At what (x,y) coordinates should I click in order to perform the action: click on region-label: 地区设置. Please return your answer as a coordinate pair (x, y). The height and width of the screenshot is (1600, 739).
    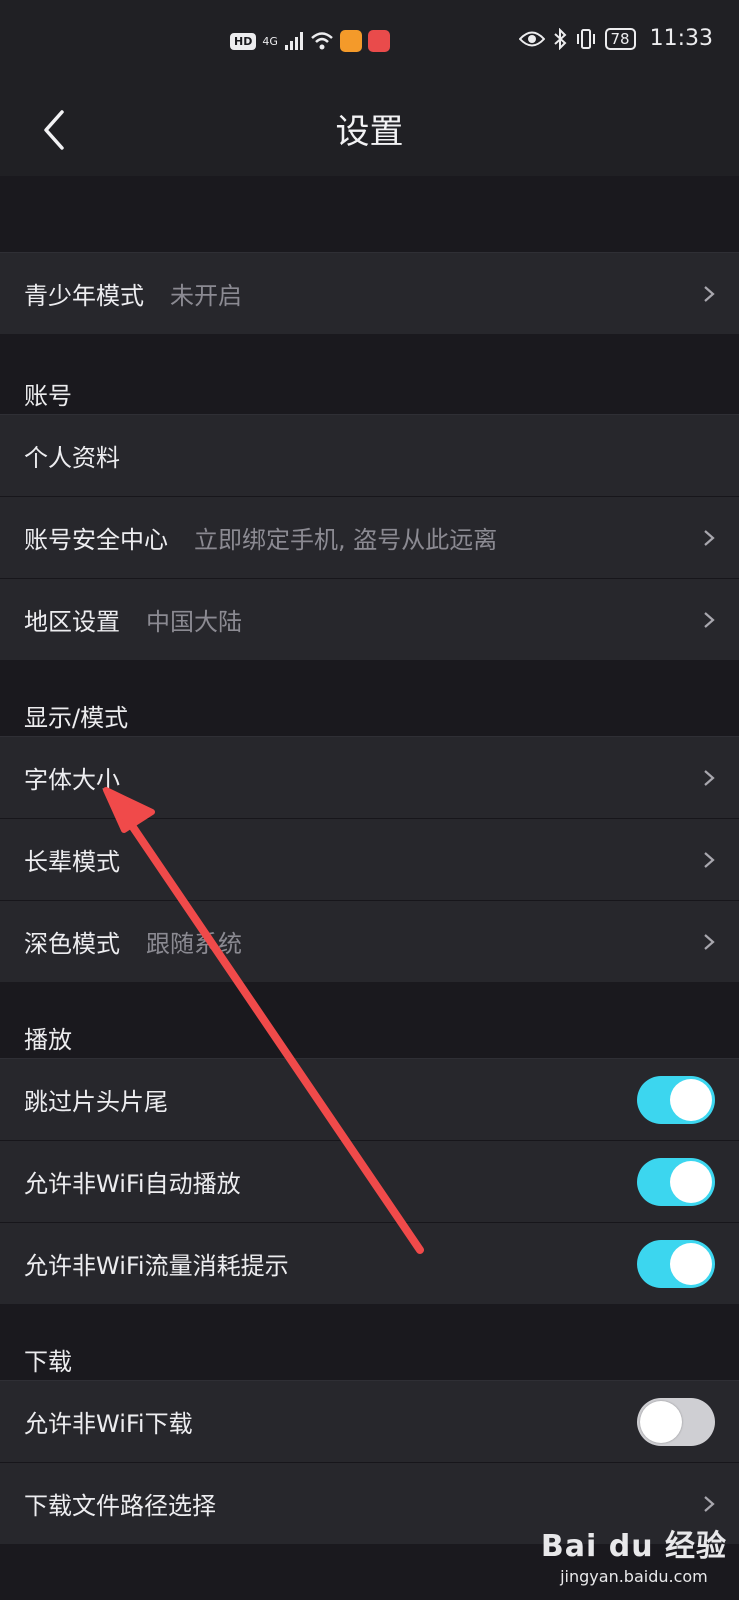
    Looking at the image, I should click on (72, 622).